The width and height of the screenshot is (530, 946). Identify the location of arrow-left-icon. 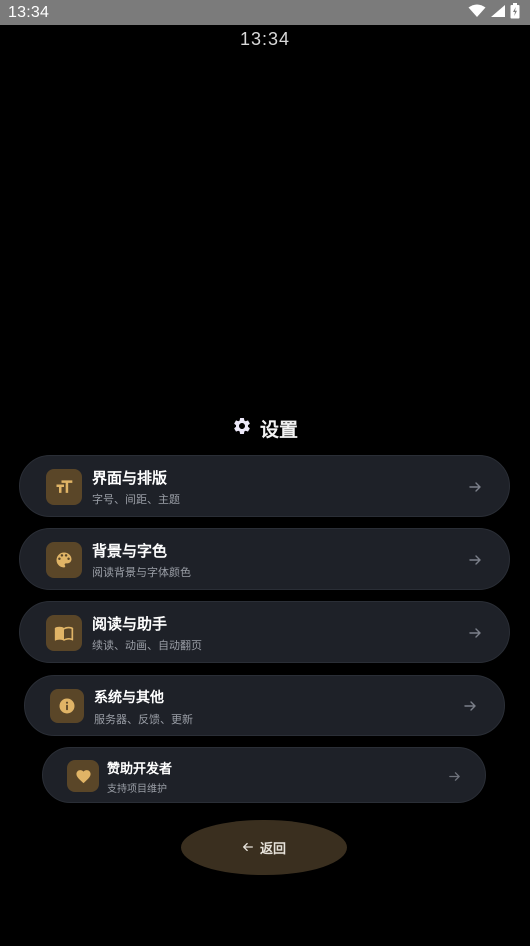
(248, 847).